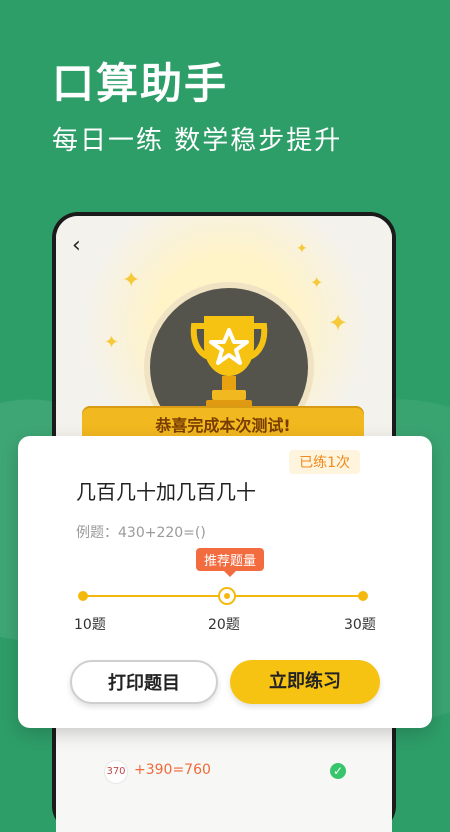  What do you see at coordinates (172, 770) in the screenshot?
I see `result-text: +390=760` at bounding box center [172, 770].